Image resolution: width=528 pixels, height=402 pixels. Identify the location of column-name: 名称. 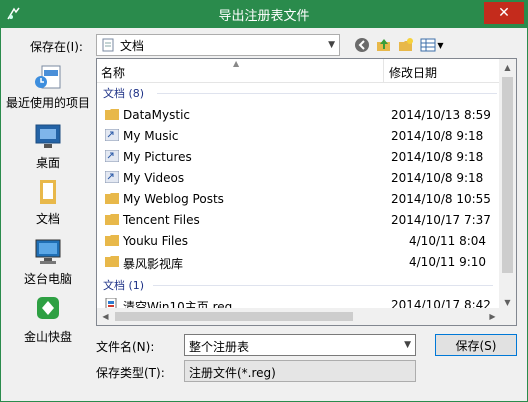
(113, 72).